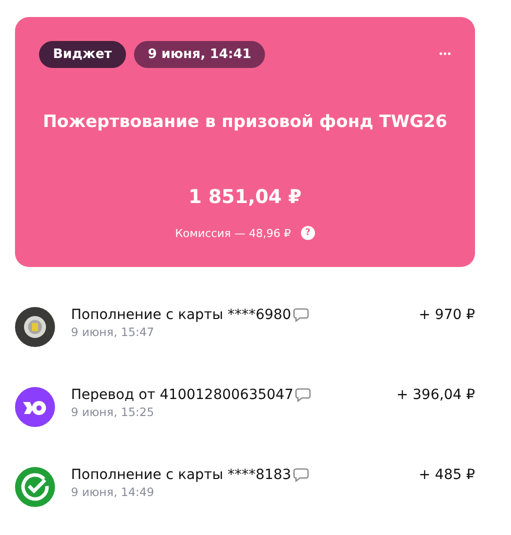  What do you see at coordinates (446, 475) in the screenshot?
I see `operation-amount: + 485 ₽` at bounding box center [446, 475].